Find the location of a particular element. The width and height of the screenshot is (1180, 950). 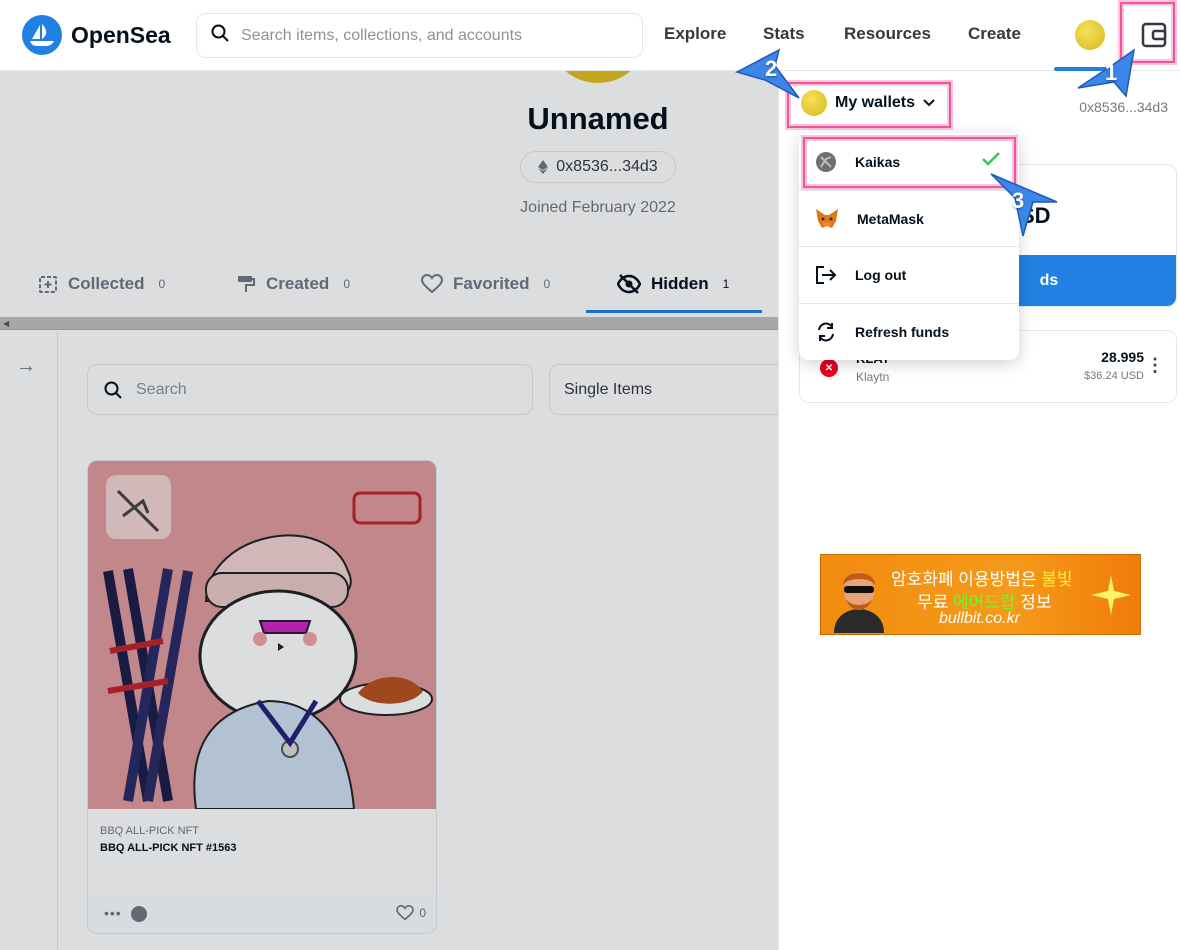

wallet-avatar is located at coordinates (814, 103).